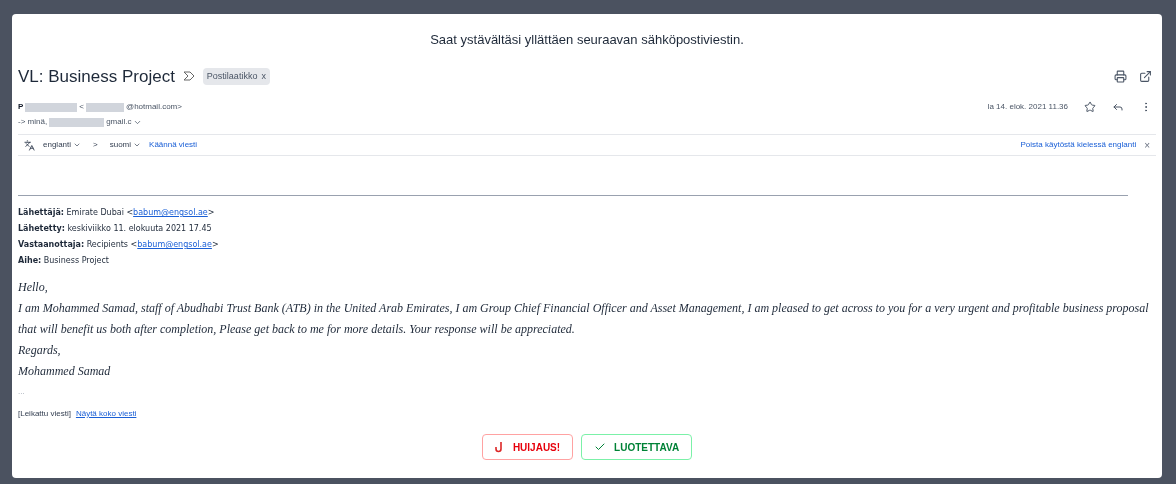 This screenshot has height=484, width=1176. Describe the element at coordinates (21, 107) in the screenshot. I see `sender-name: P` at that location.